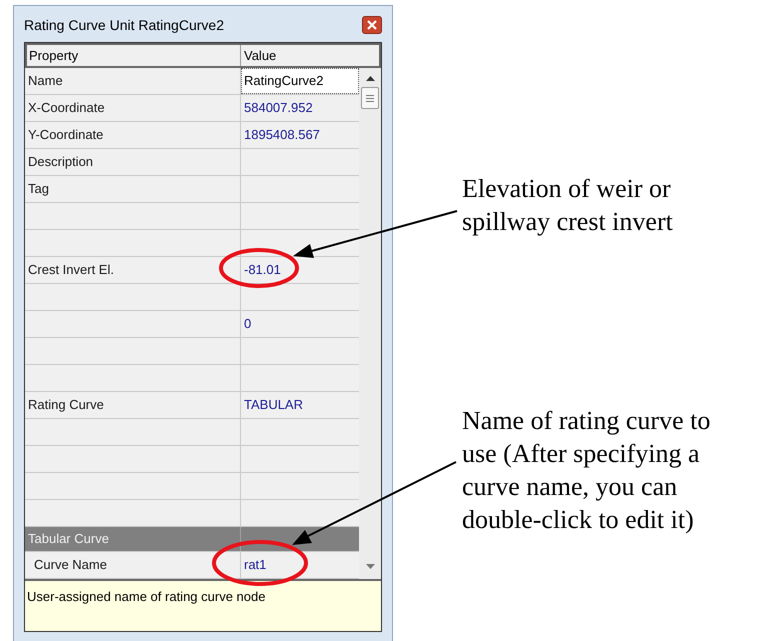  What do you see at coordinates (273, 405) in the screenshot?
I see `property-value: TABULAR` at bounding box center [273, 405].